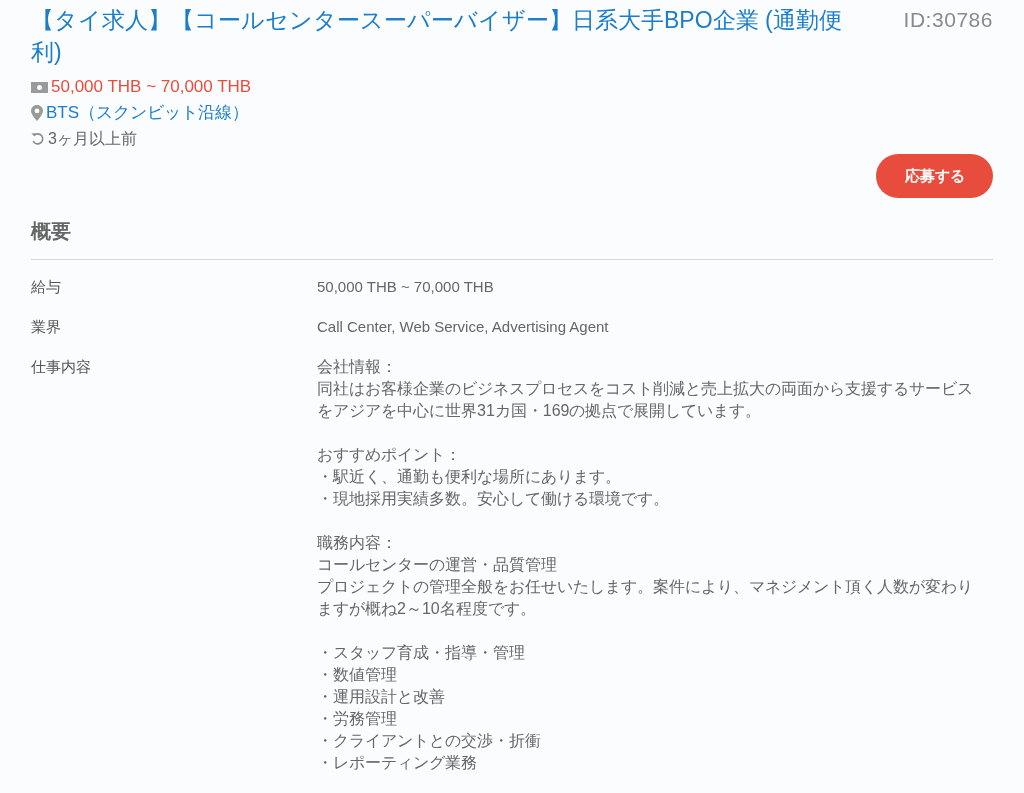 This screenshot has height=793, width=1024. Describe the element at coordinates (934, 176) in the screenshot. I see `apply-button: 応募する` at that location.